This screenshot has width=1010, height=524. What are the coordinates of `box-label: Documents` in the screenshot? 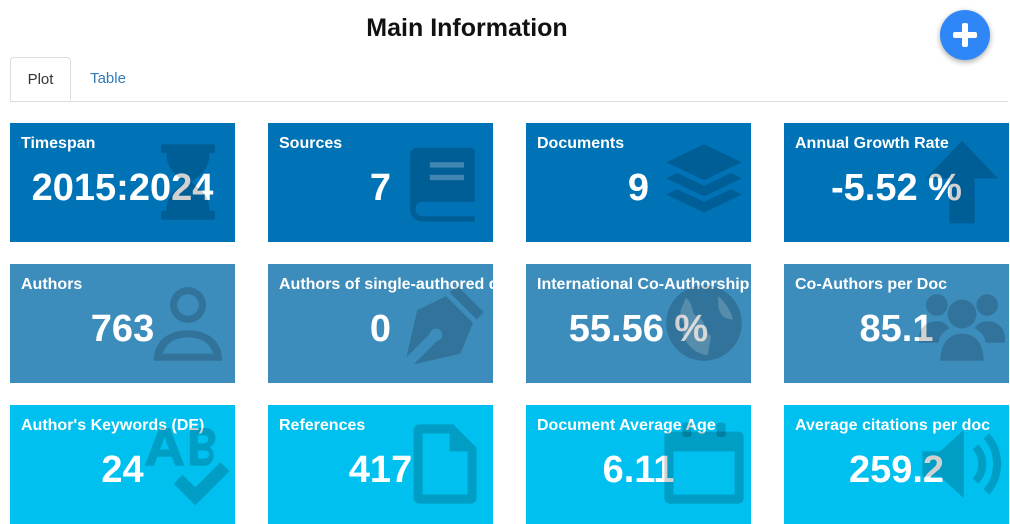 It's located at (581, 143).